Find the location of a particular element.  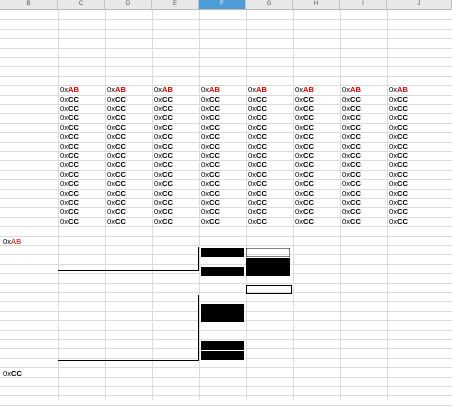

column-header-f: F is located at coordinates (222, 4).